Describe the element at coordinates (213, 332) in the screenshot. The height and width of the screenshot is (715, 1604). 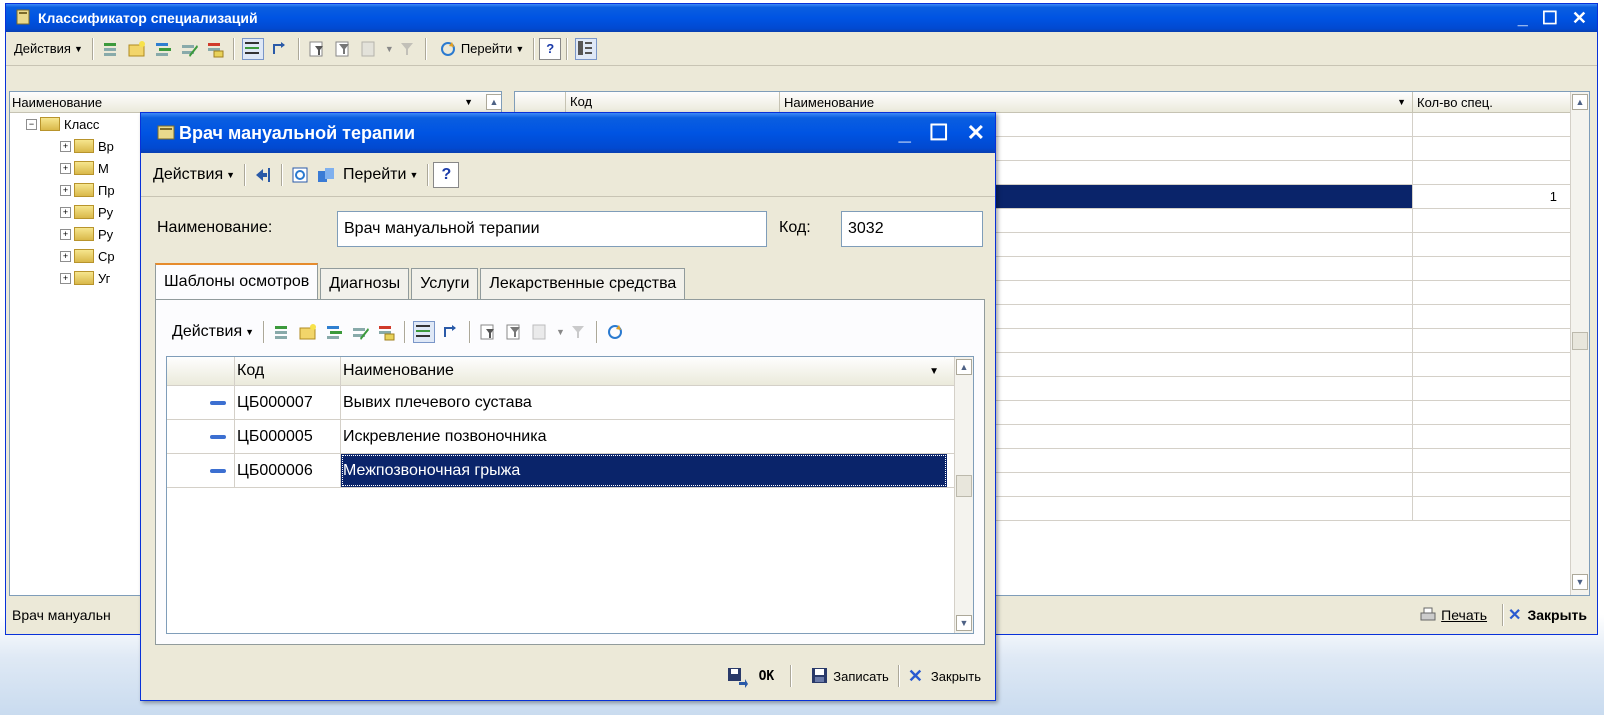
I see `sub-actions-menu: Действия ▼` at that location.